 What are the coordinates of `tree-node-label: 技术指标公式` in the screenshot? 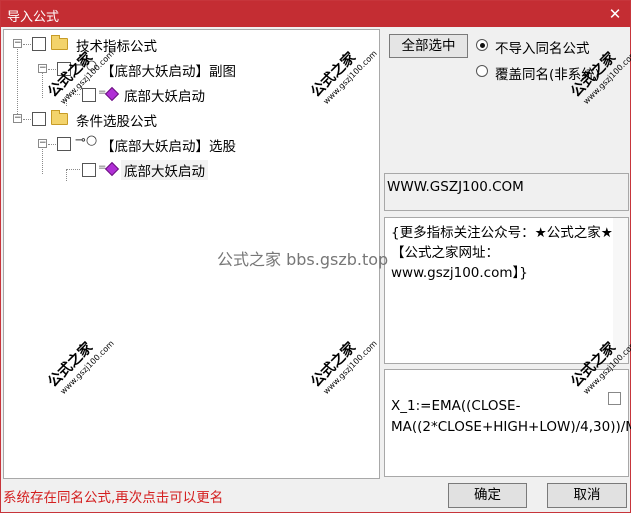 It's located at (116, 47).